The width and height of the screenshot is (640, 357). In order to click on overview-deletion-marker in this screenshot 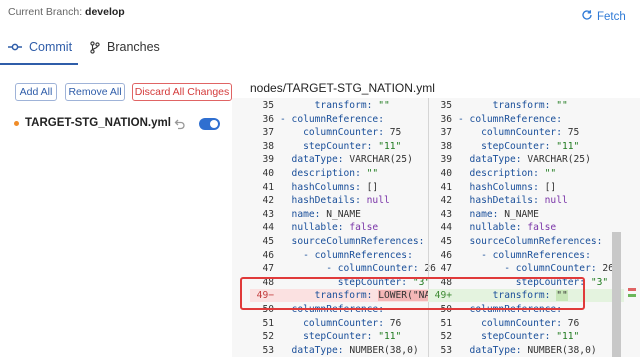, I will do `click(632, 289)`.